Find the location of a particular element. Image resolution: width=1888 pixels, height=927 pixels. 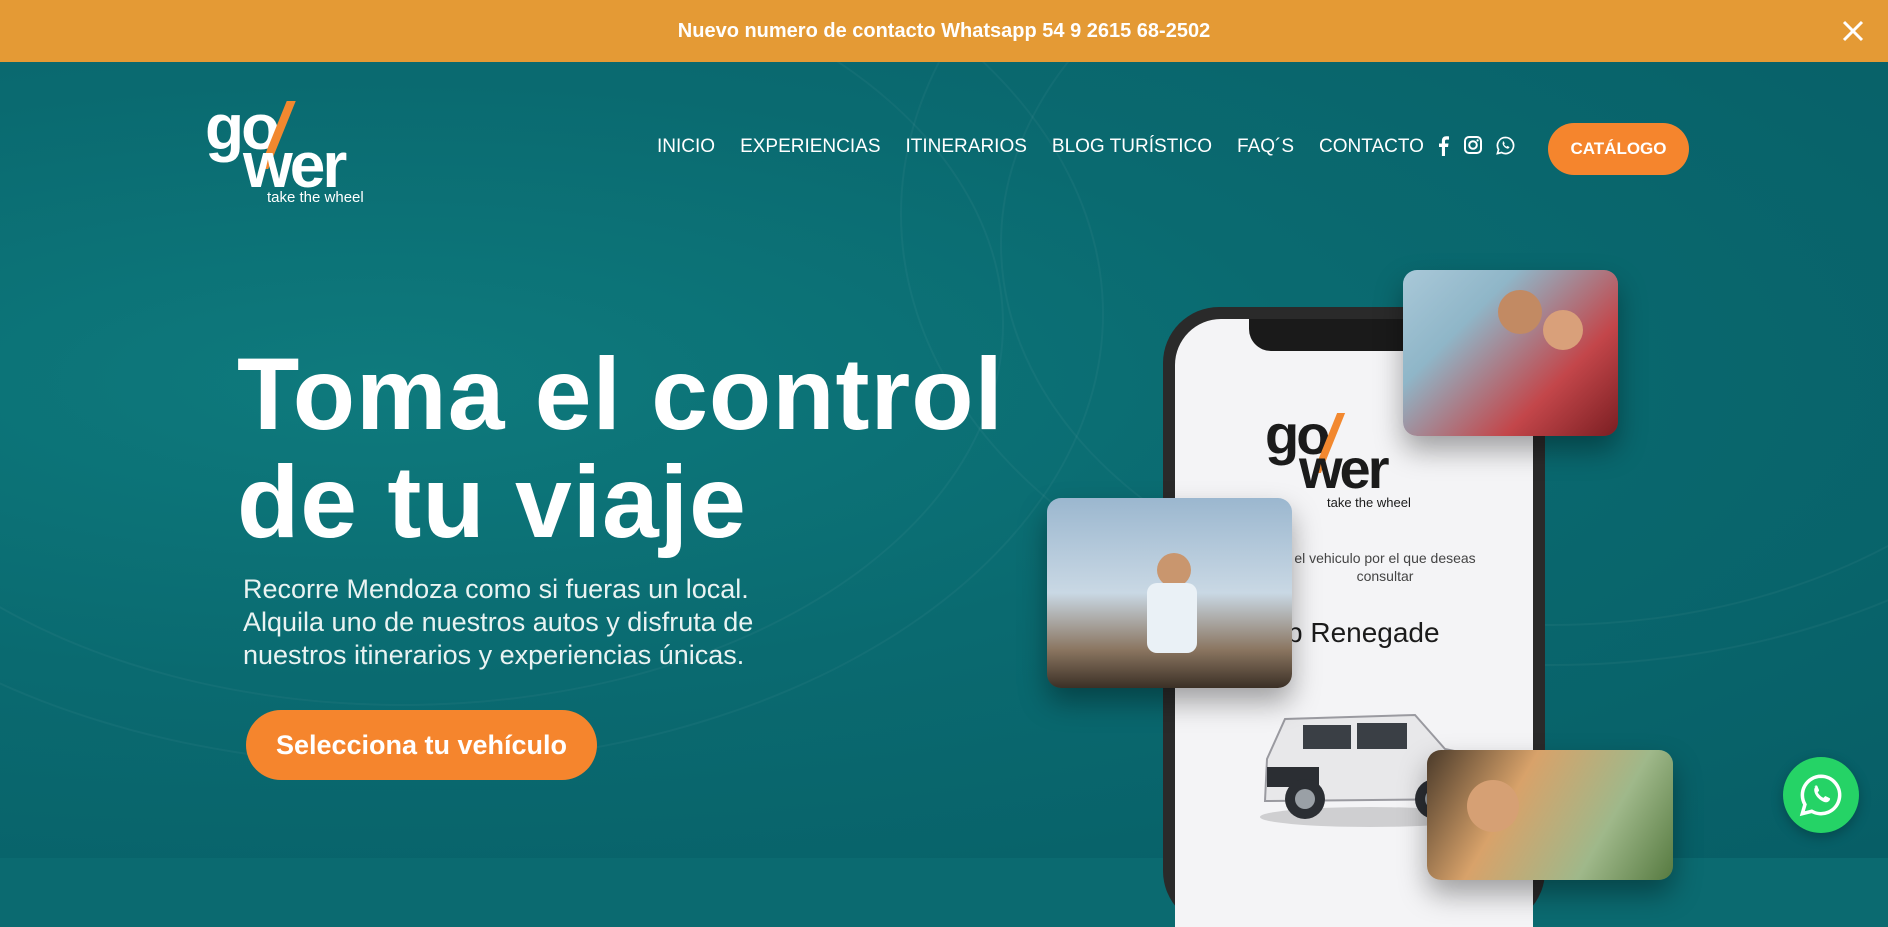

person-body is located at coordinates (1172, 618).